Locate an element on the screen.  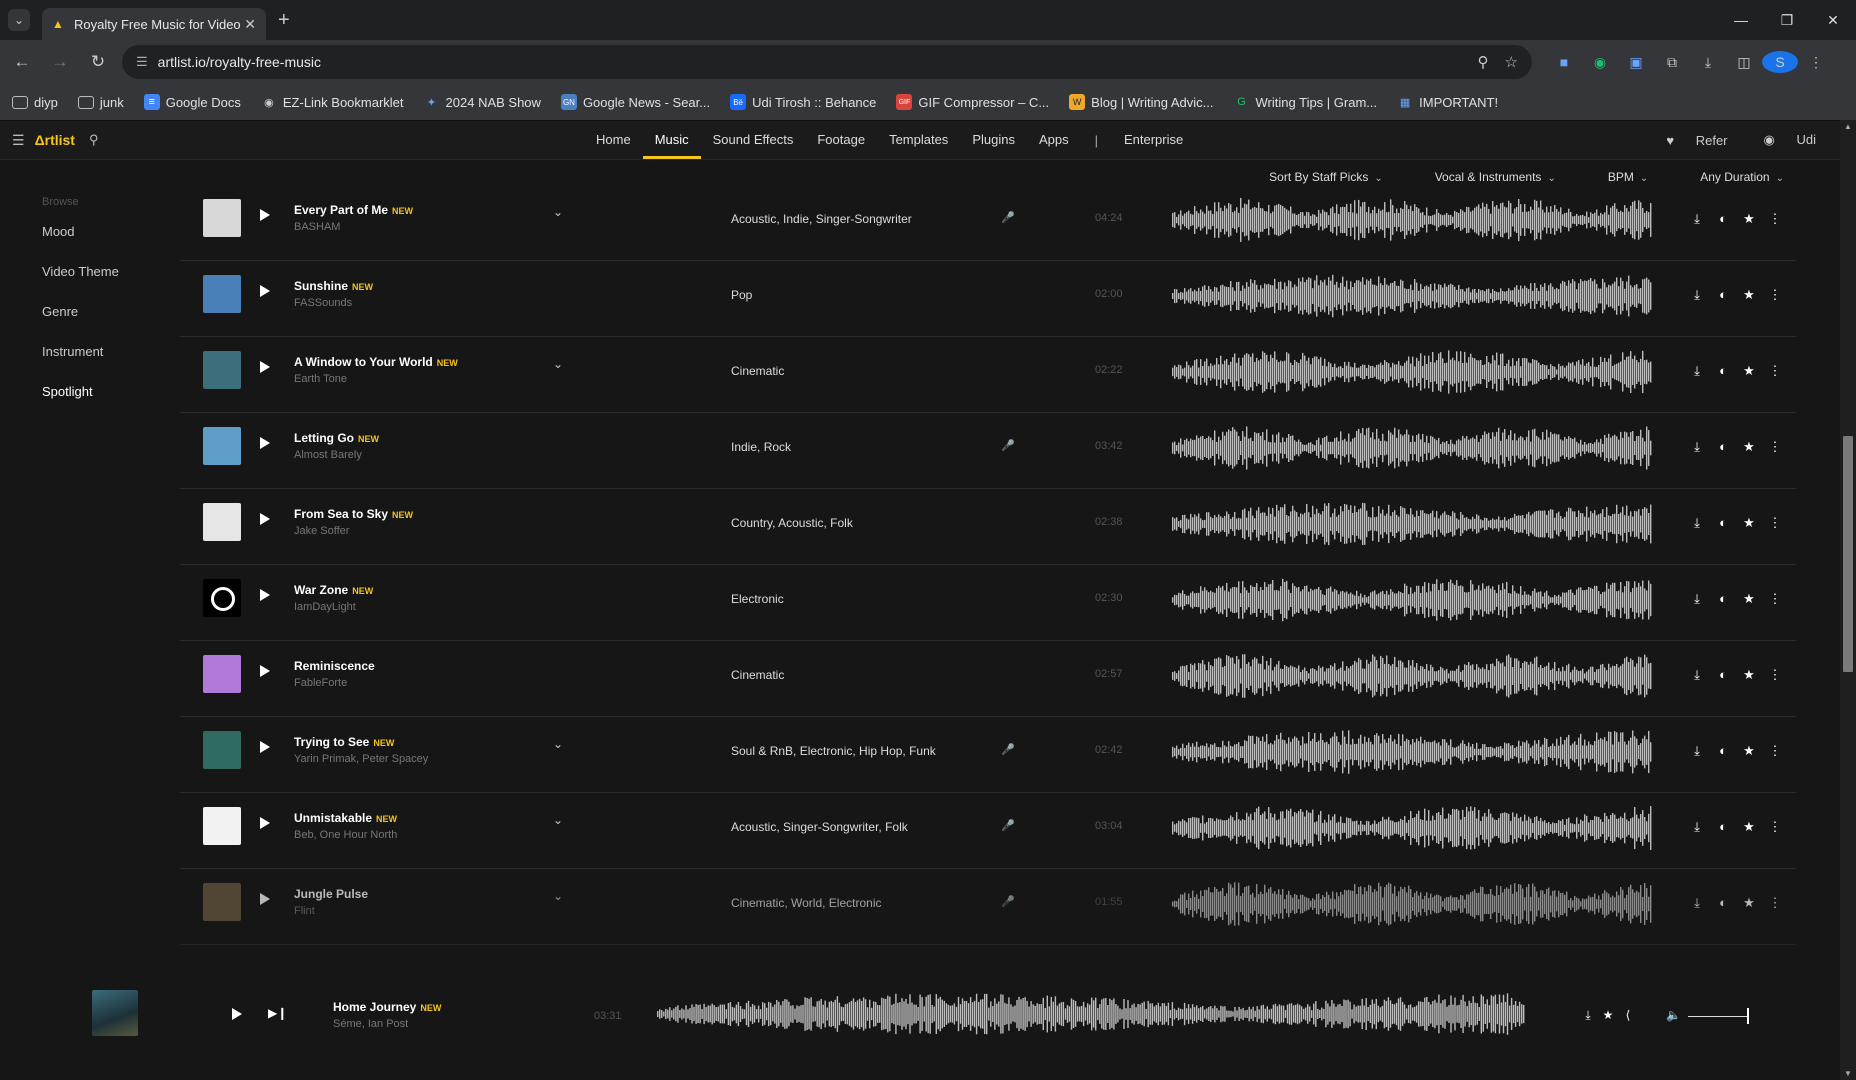
grammarly-icon: ◉ is located at coordinates (1600, 62).